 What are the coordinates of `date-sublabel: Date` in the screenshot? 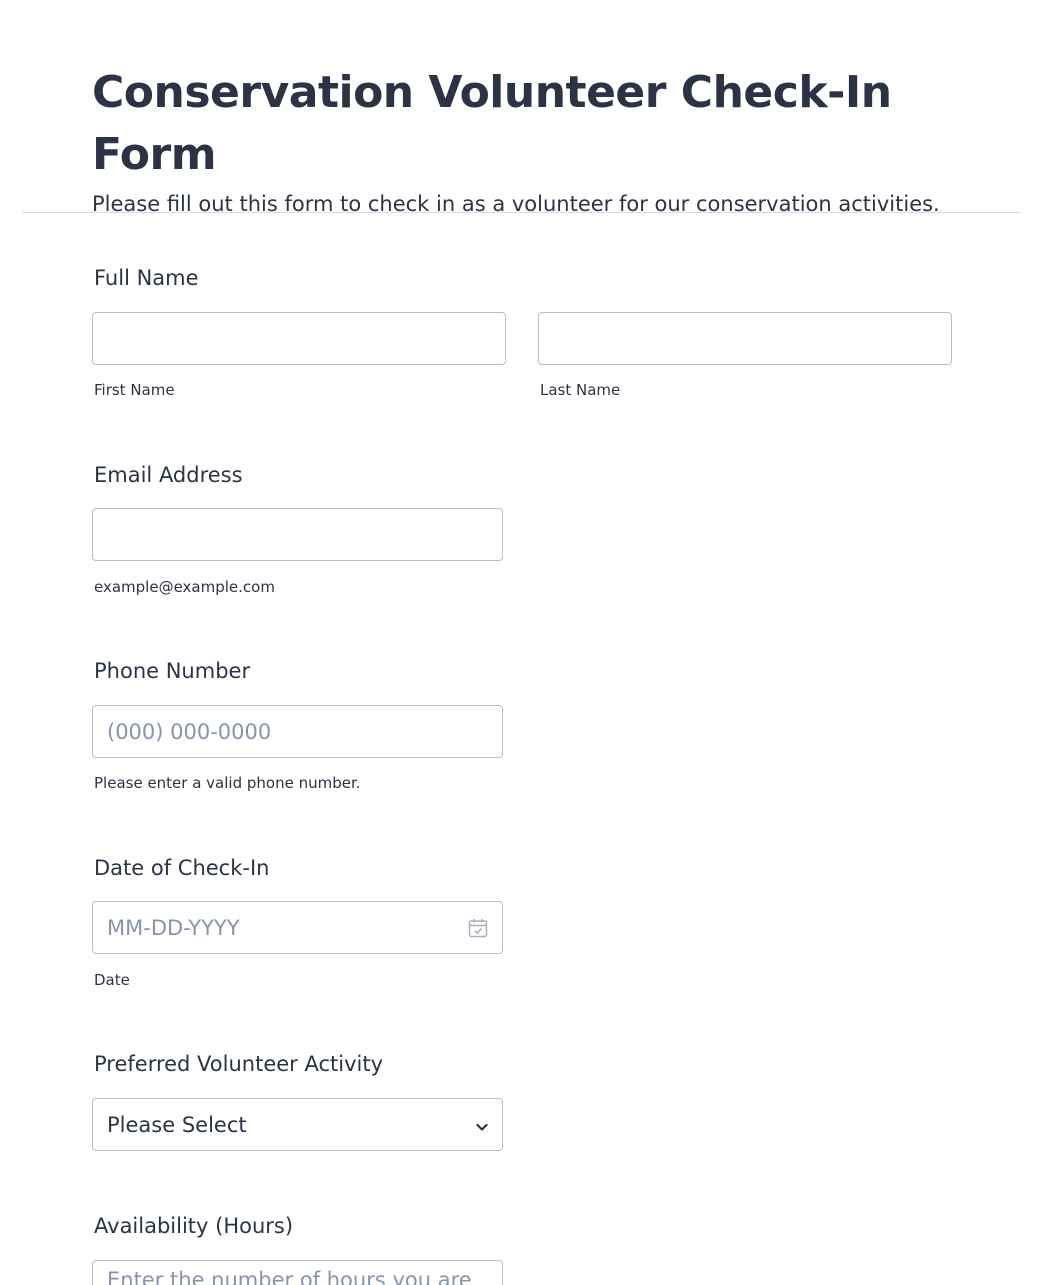 It's located at (112, 980).